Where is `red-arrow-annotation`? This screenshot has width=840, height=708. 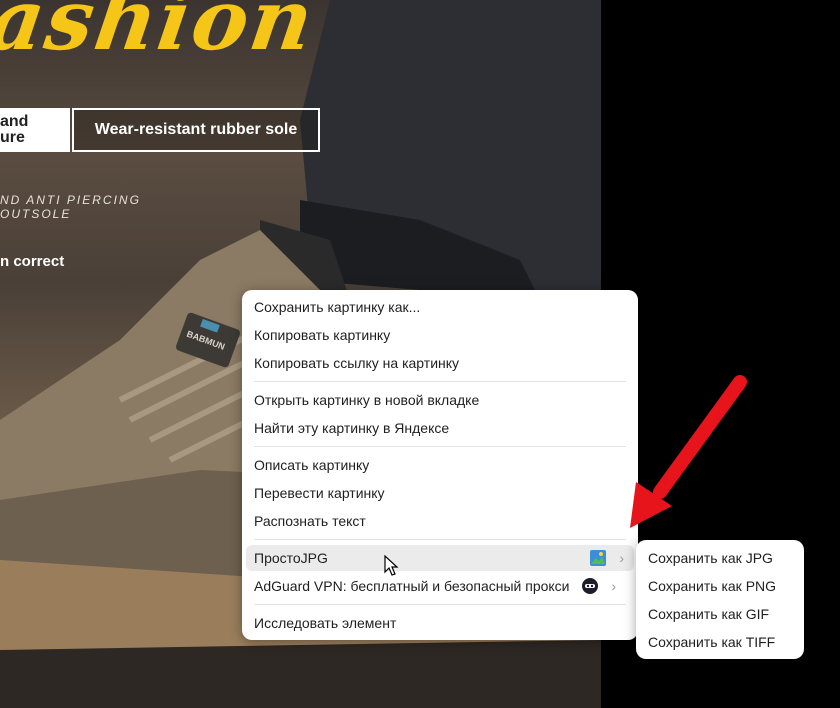
red-arrow-annotation is located at coordinates (688, 451).